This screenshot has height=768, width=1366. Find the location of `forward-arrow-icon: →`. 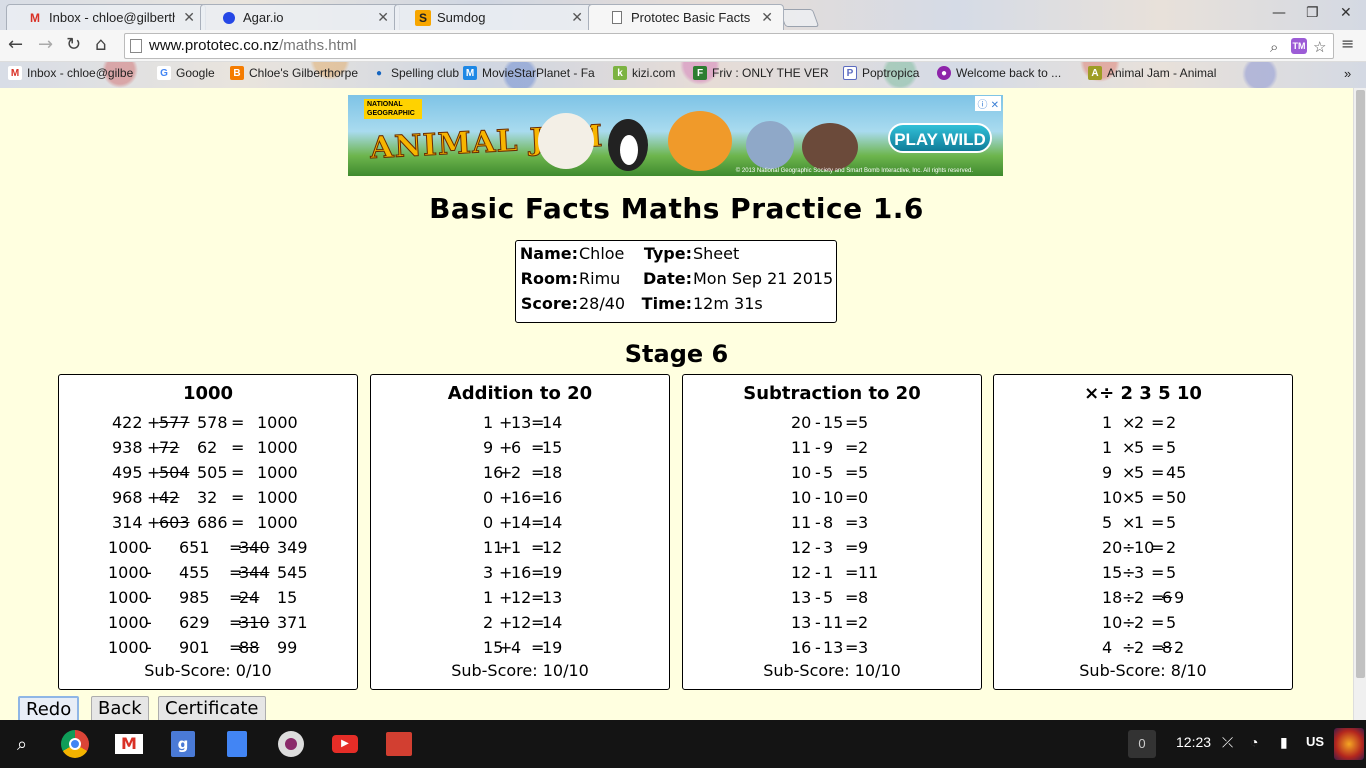

forward-arrow-icon: → is located at coordinates (45, 44).